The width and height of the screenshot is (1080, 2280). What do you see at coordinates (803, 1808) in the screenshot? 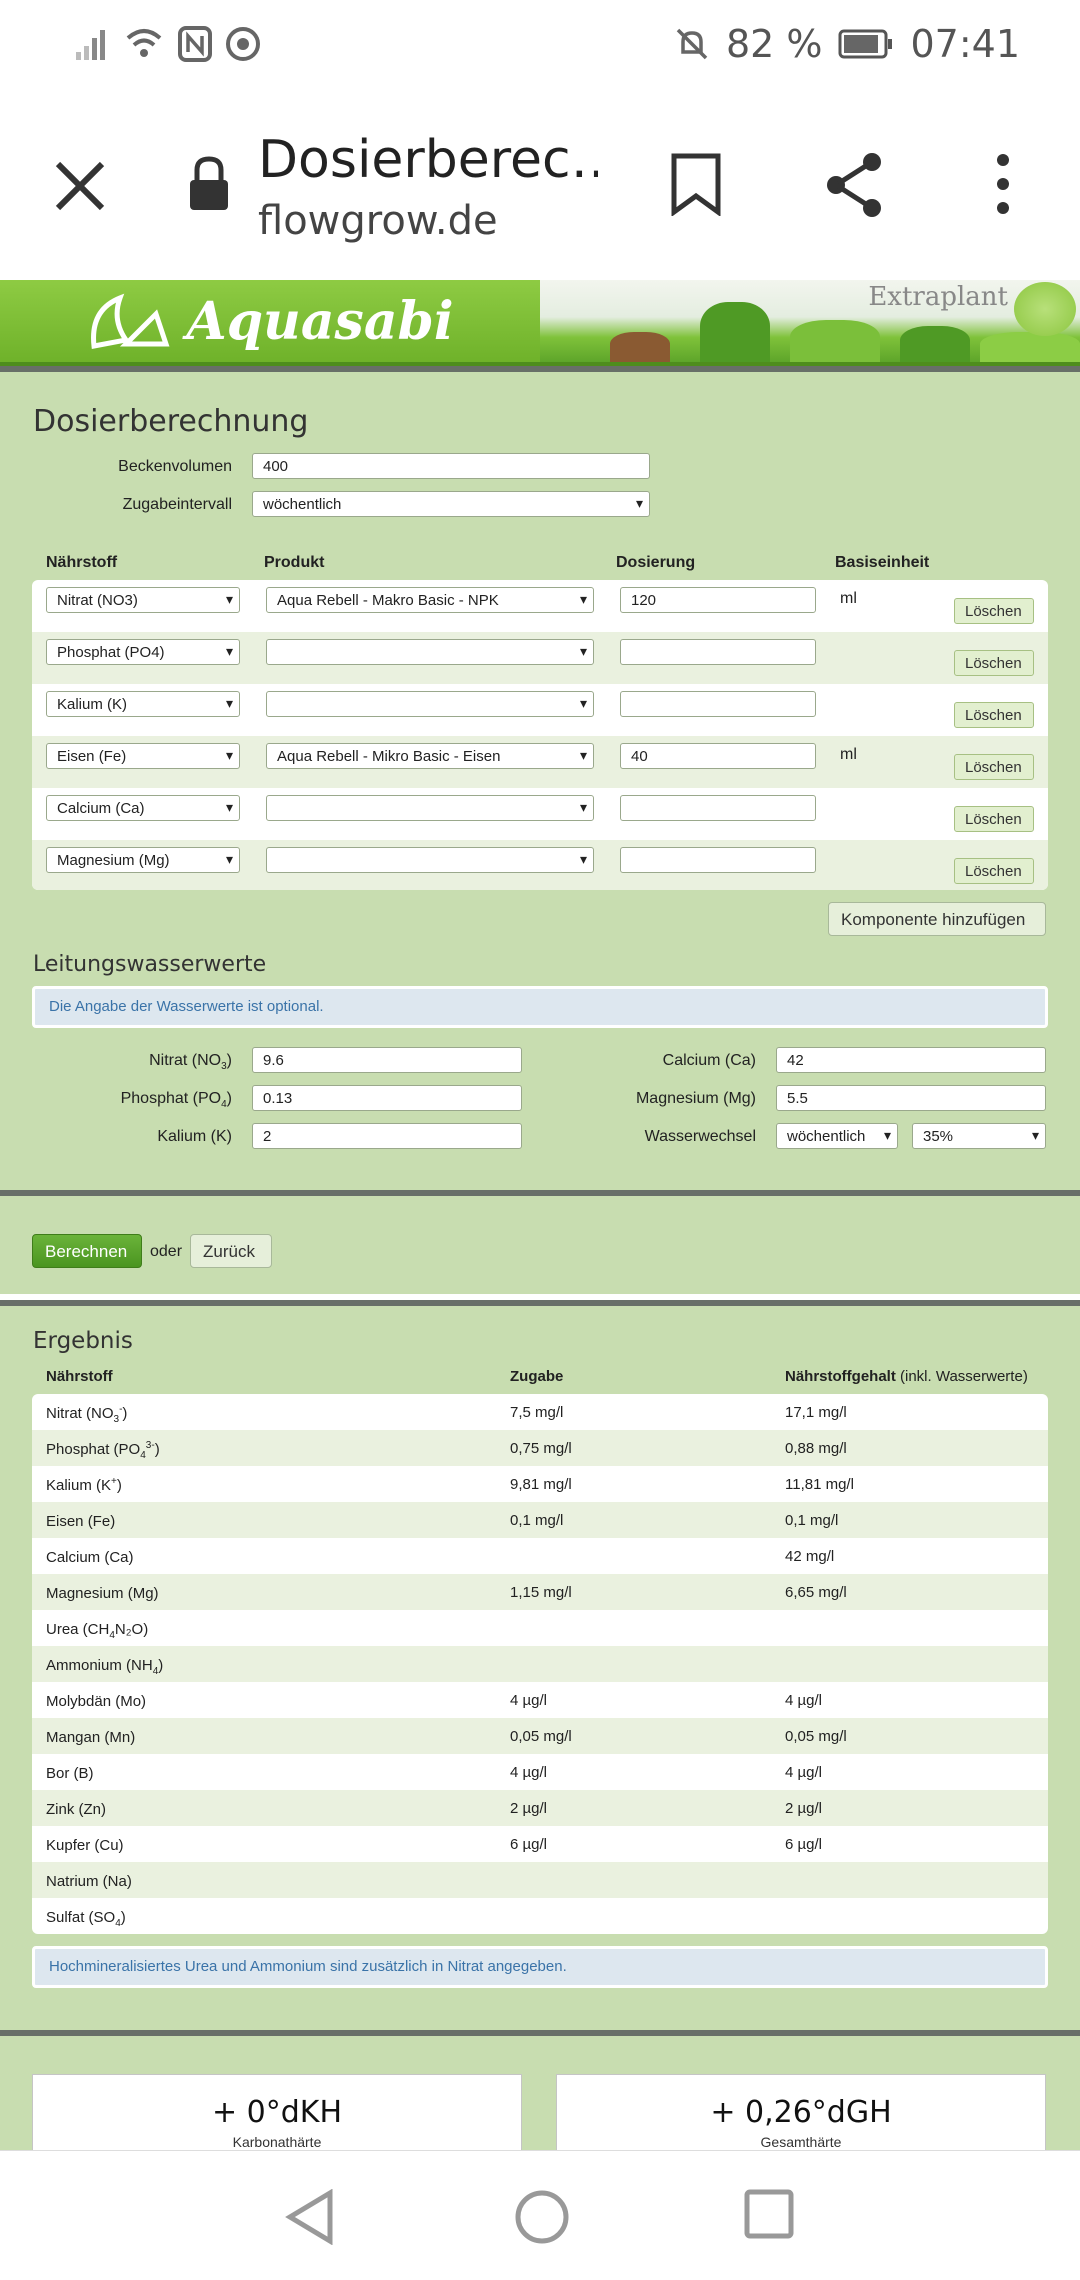
I see `result-content: 2 µg/l` at bounding box center [803, 1808].